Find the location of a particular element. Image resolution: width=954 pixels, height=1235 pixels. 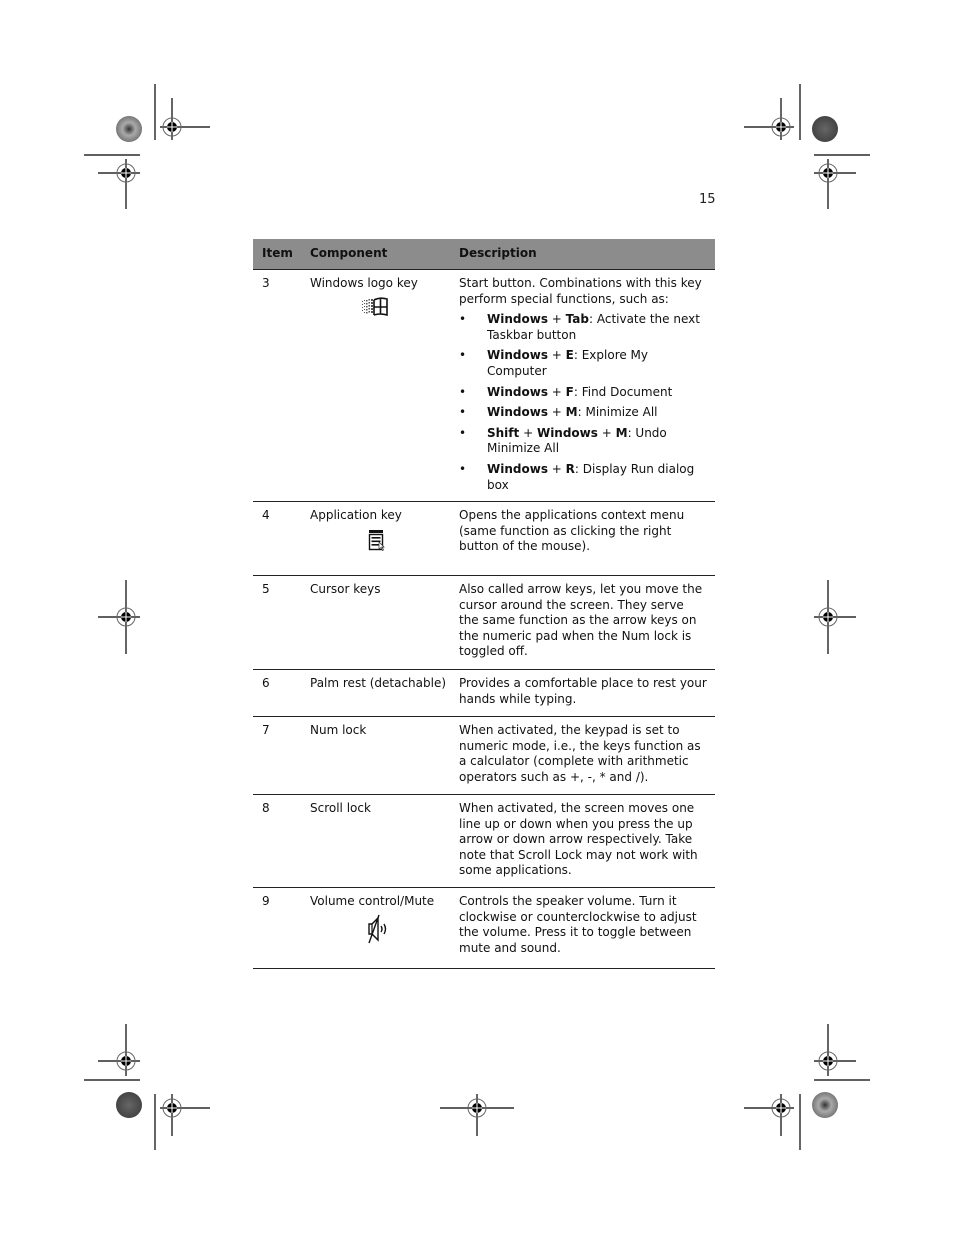

application-menu-icon is located at coordinates (375, 540).